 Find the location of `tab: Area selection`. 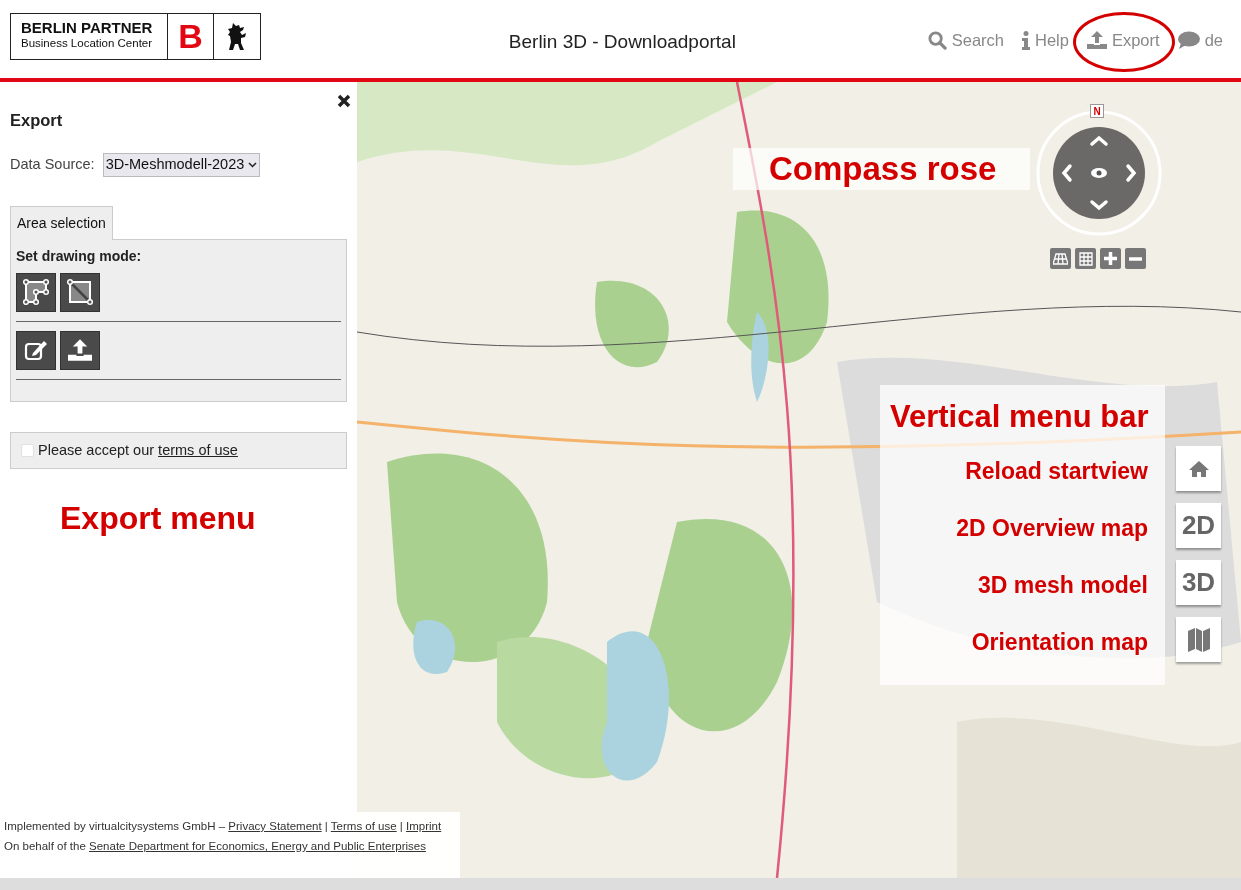

tab: Area selection is located at coordinates (61, 222).